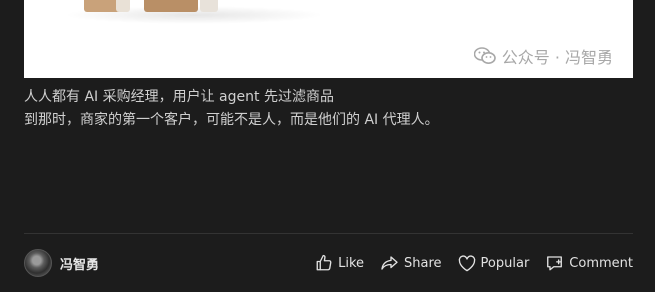 The image size is (655, 292). I want to click on popular-button: Popular, so click(494, 263).